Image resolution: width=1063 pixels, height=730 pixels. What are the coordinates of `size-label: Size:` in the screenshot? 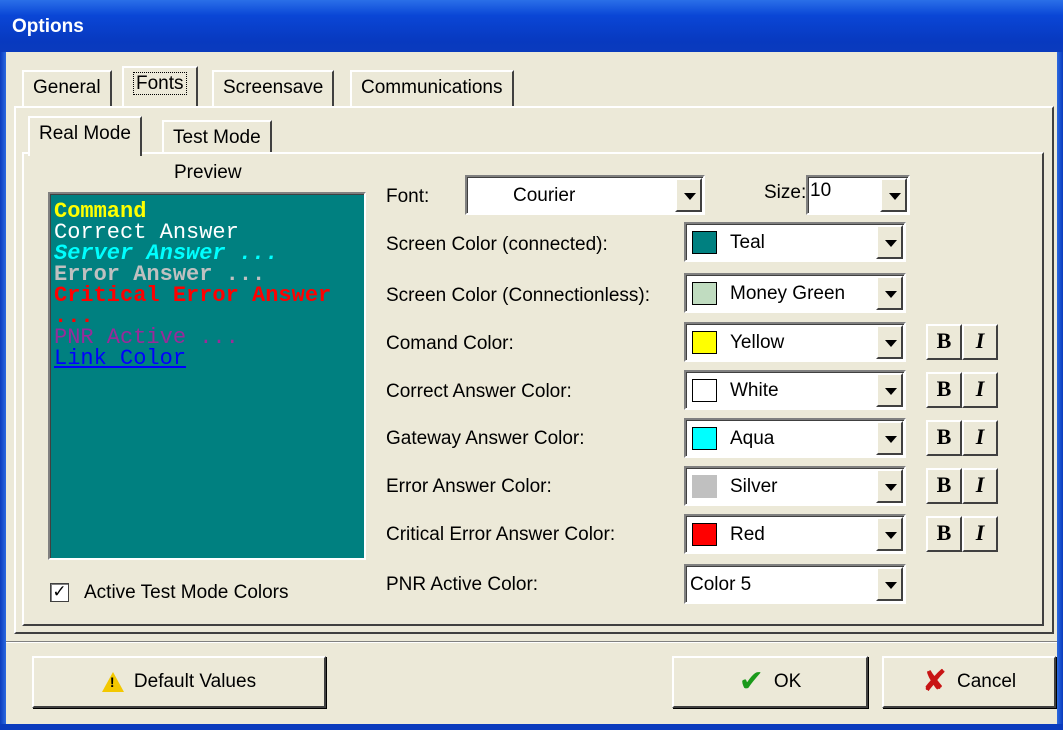 It's located at (785, 192).